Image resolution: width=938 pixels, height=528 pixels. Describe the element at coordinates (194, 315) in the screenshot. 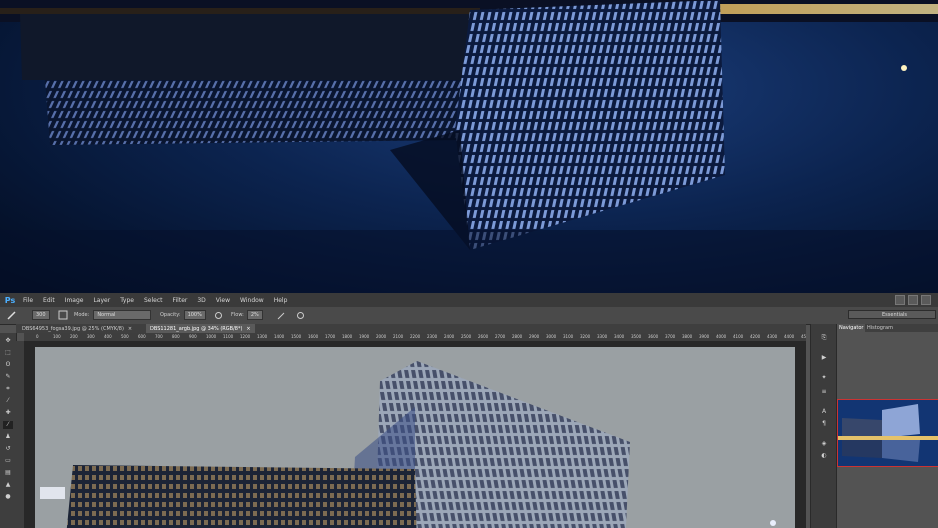

I see `opacity-field: 100%` at that location.